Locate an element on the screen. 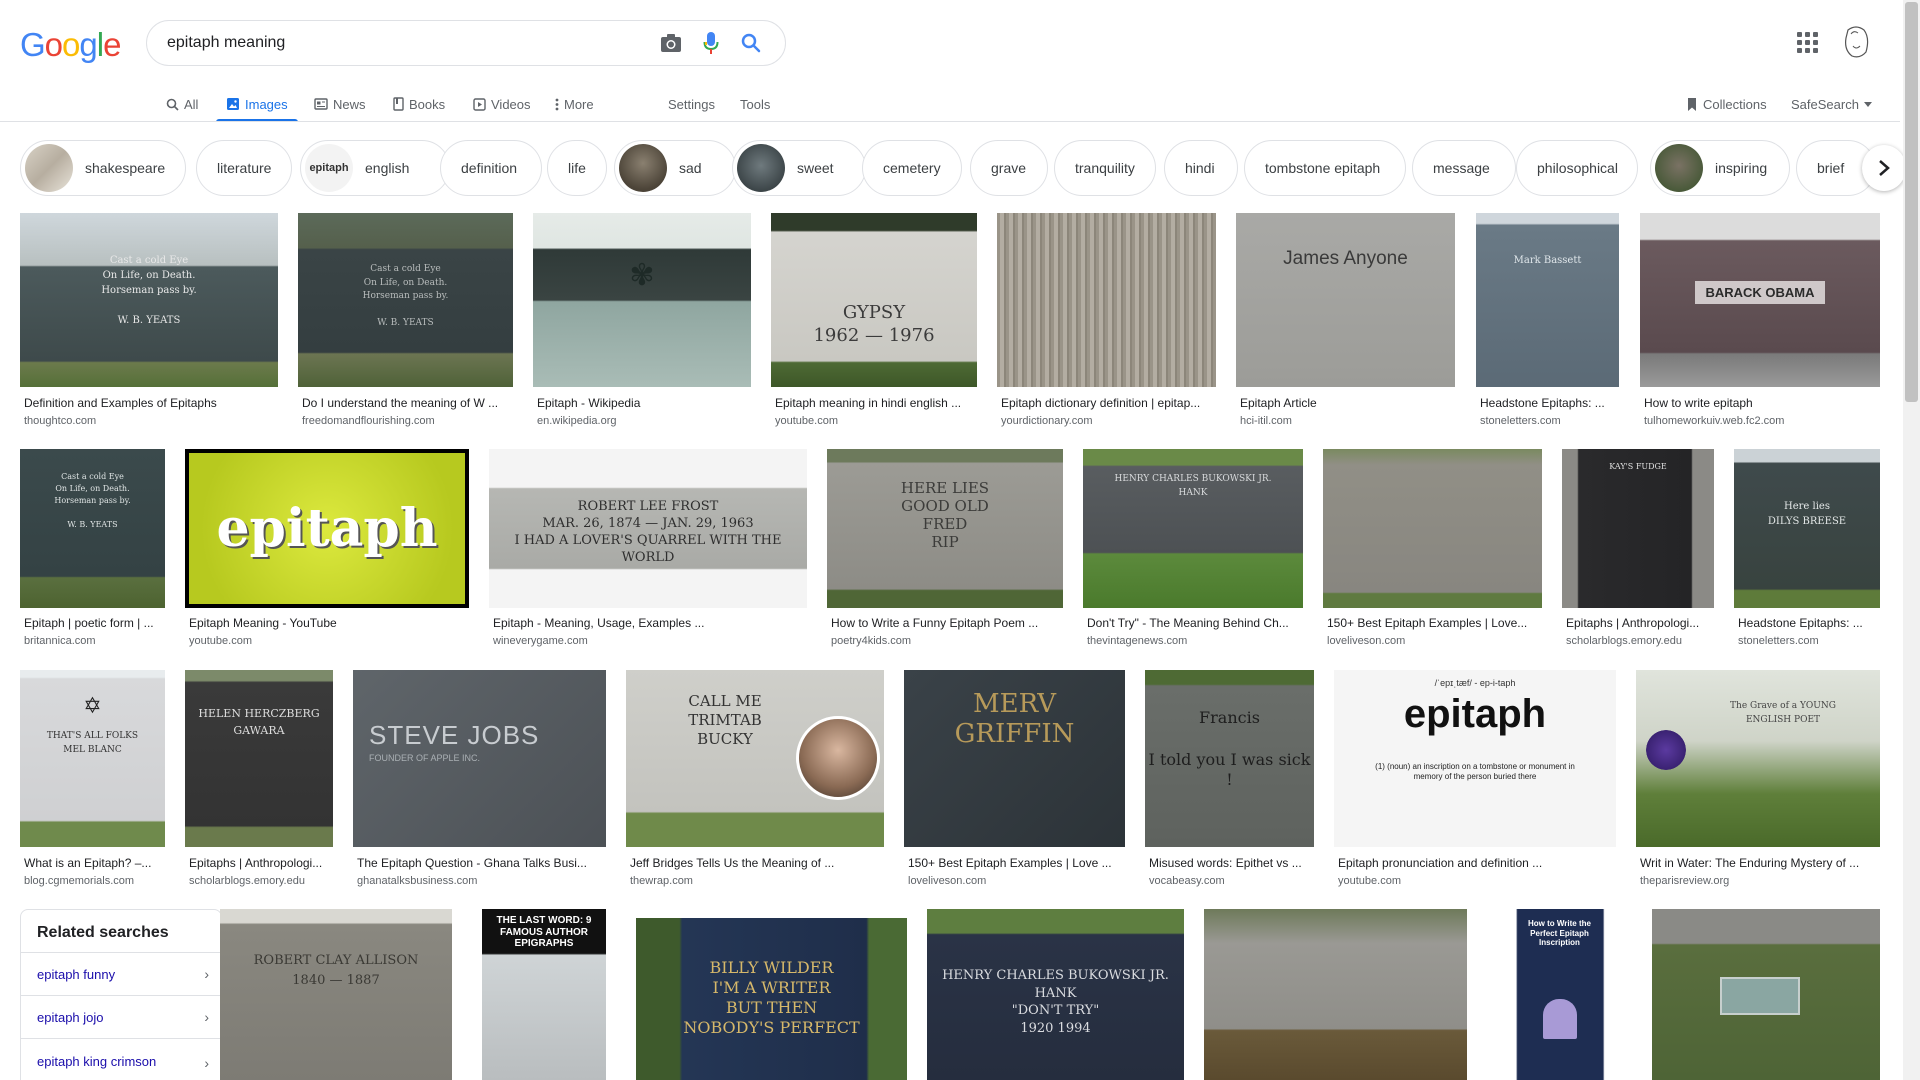  chip-label: life is located at coordinates (577, 168).